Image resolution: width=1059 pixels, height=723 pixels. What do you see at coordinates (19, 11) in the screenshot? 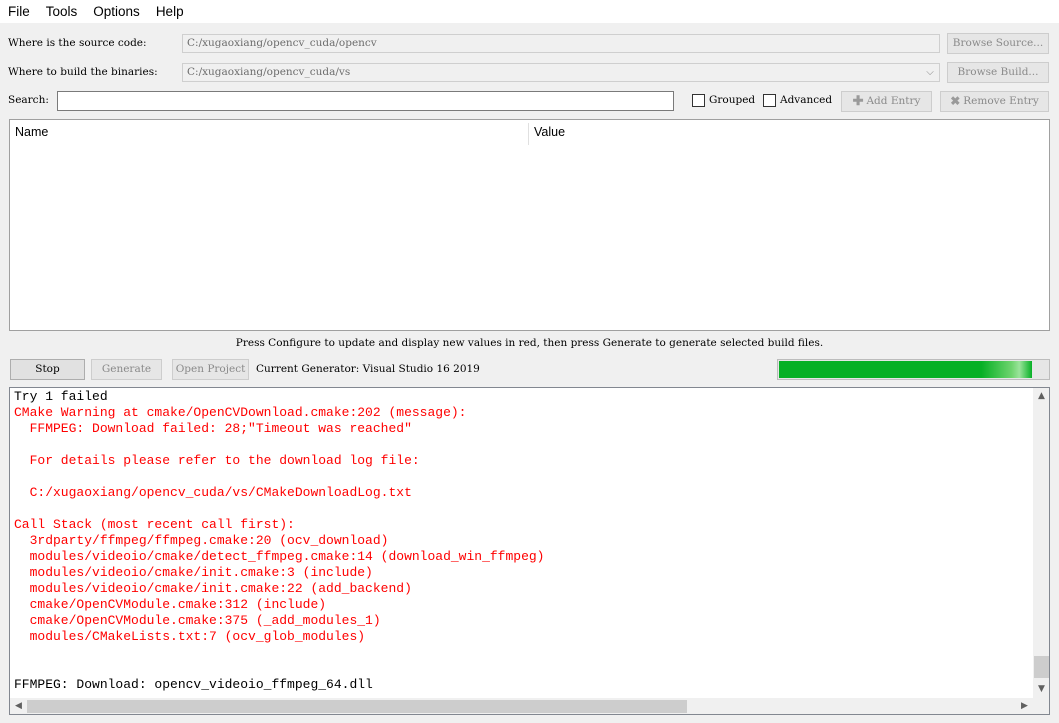
I see `menu-file: File` at bounding box center [19, 11].